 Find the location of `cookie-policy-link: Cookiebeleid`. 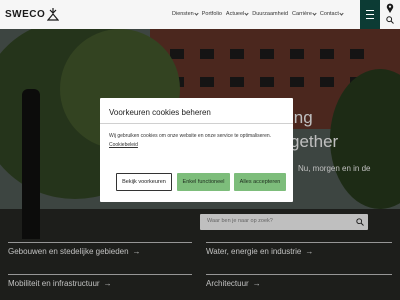

cookie-policy-link: Cookiebeleid is located at coordinates (123, 145).